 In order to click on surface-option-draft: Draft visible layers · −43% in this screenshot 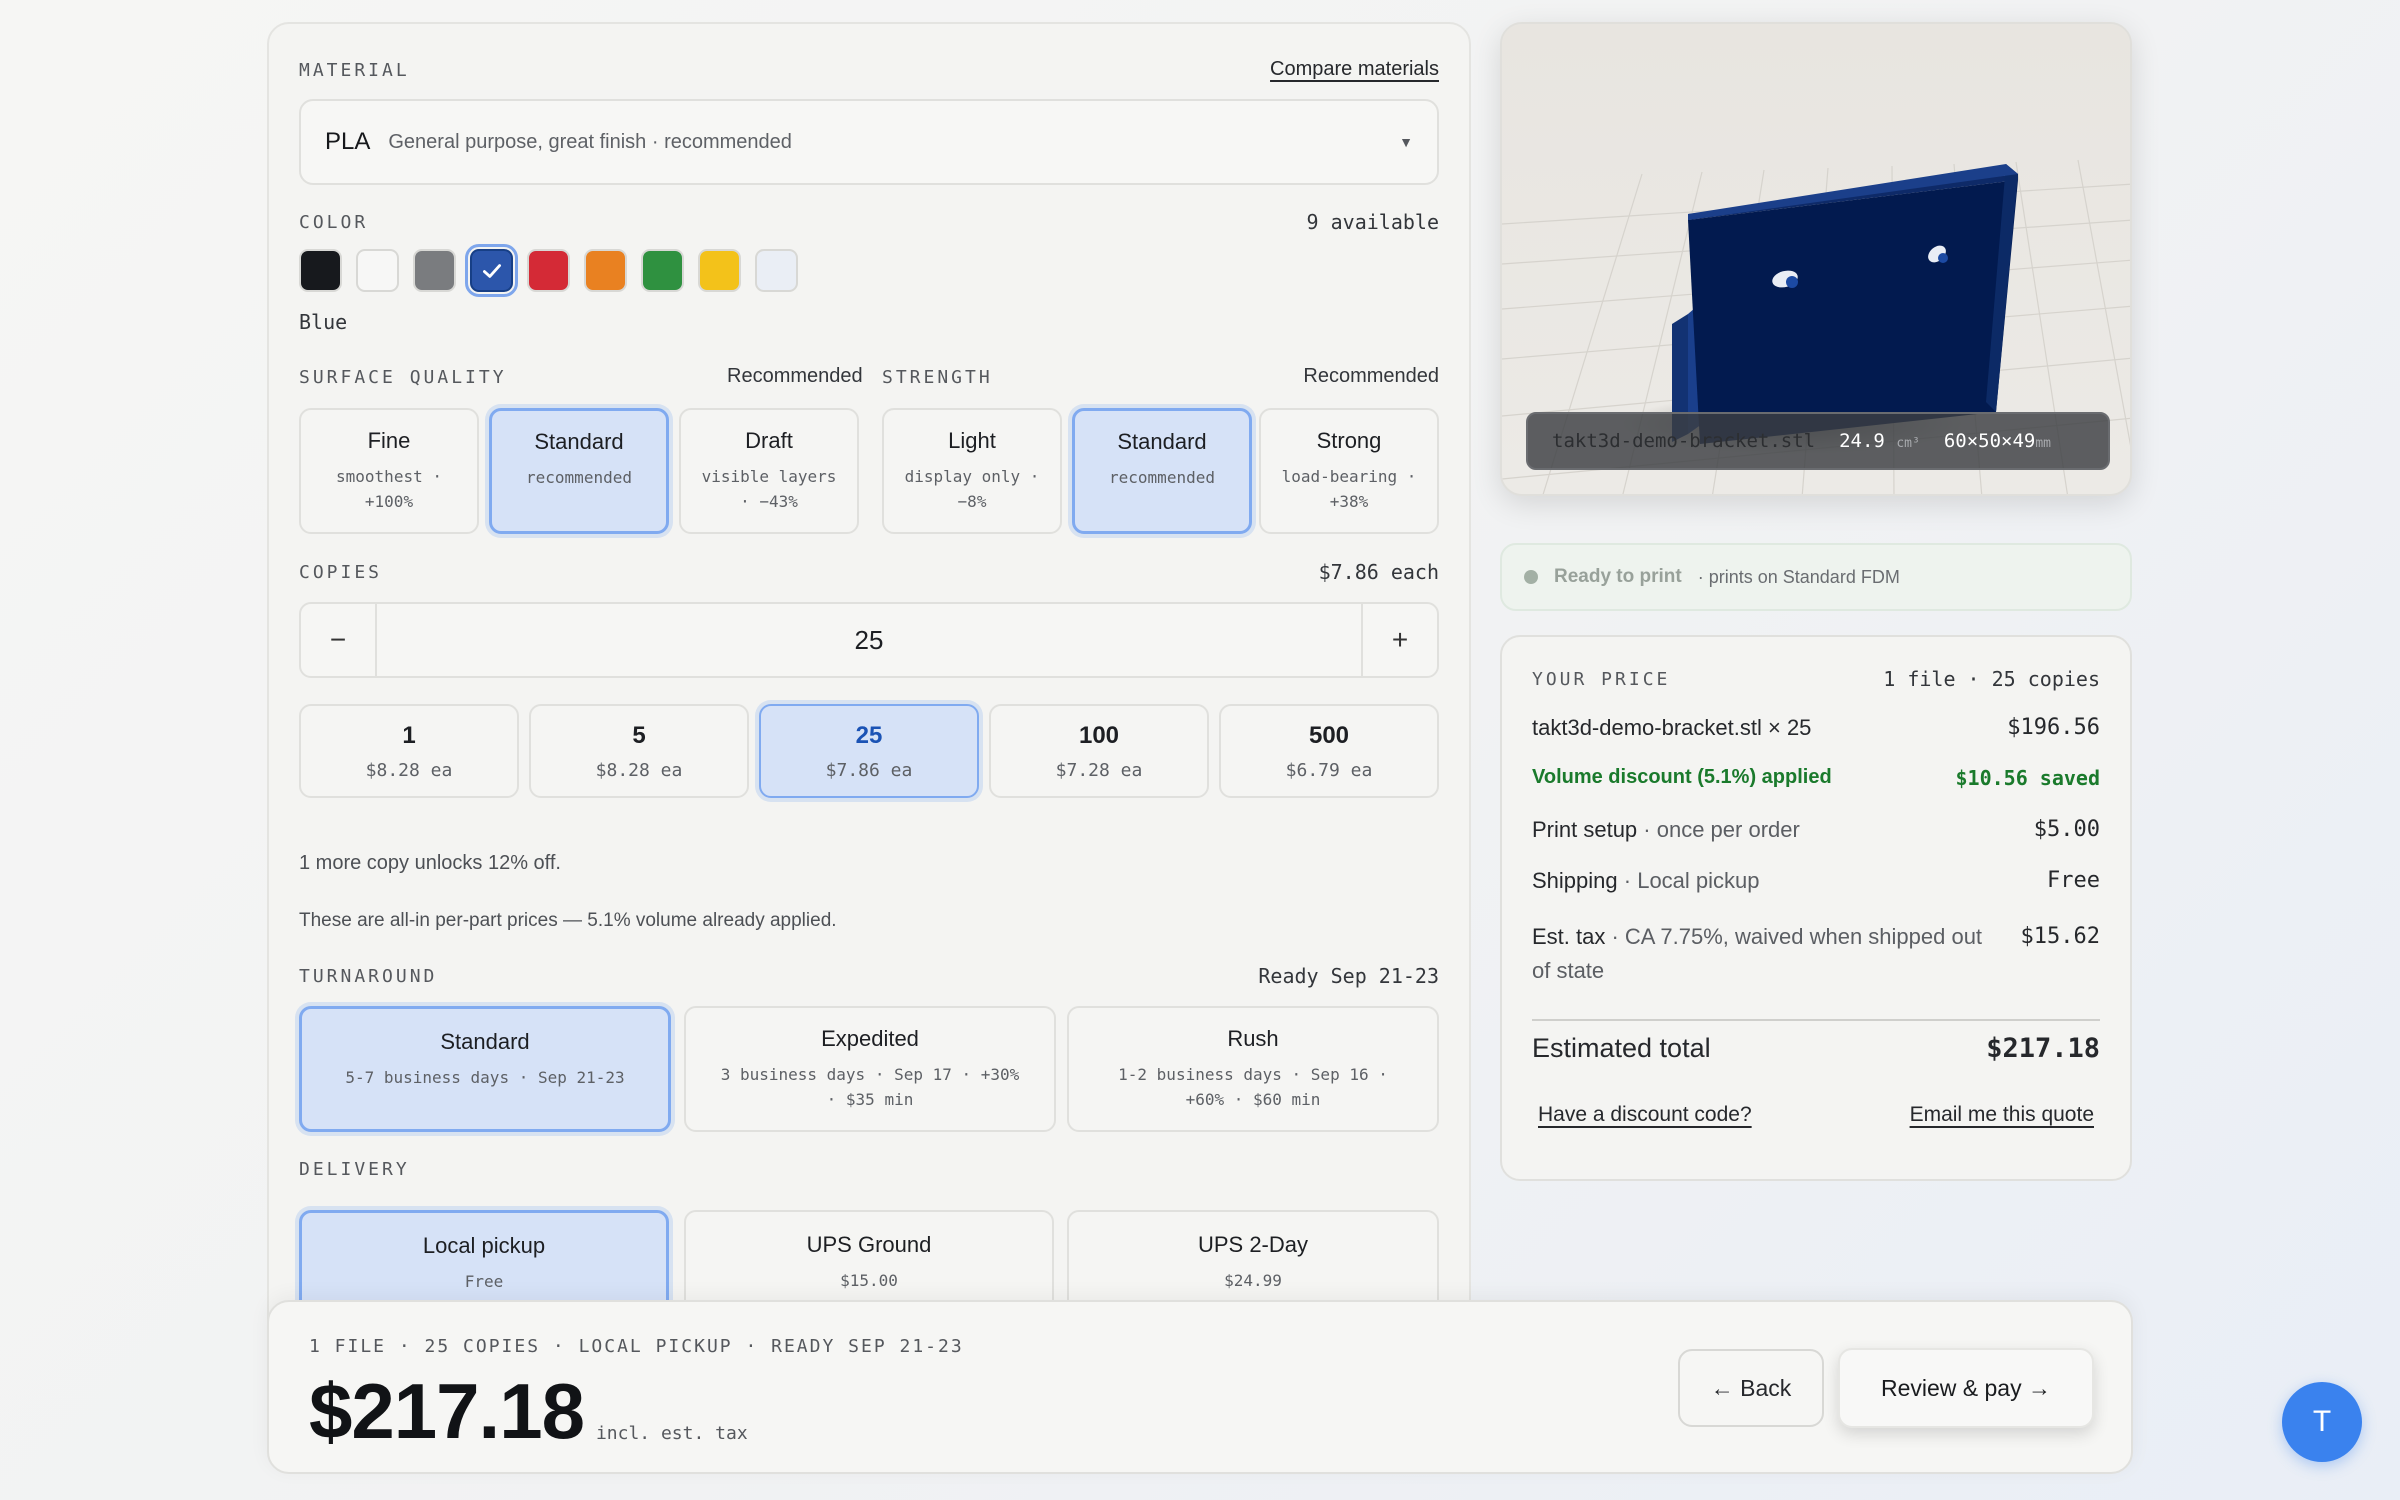, I will do `click(769, 471)`.